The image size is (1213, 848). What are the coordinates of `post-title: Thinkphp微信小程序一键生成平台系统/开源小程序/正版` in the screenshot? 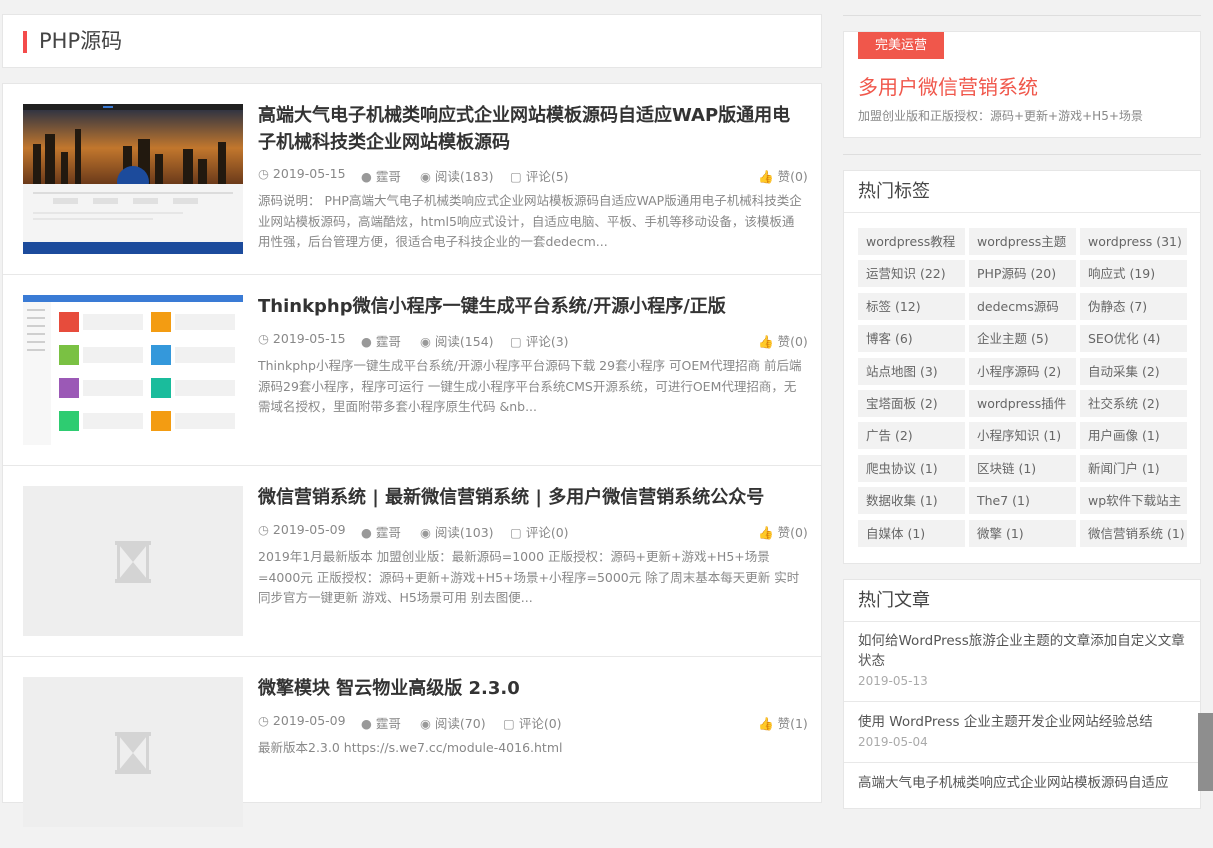 It's located at (530, 306).